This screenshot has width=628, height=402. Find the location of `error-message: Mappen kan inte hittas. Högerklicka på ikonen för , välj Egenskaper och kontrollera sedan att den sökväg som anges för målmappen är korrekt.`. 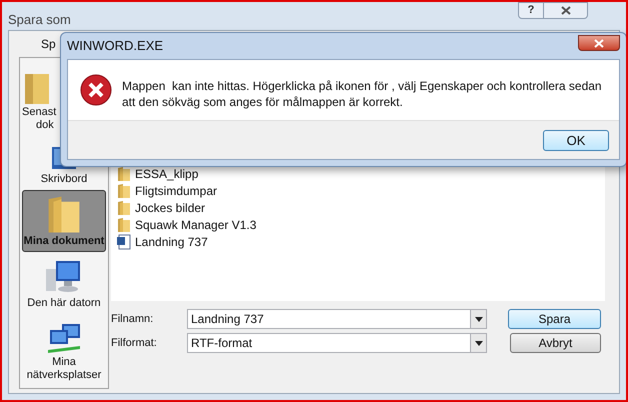

error-message: Mappen kan inte hittas. Högerklicka på ikonen för , välj Egenskaper och kontrollera sedan att den sökväg som anges för målmappen är korrekt. is located at coordinates (362, 94).